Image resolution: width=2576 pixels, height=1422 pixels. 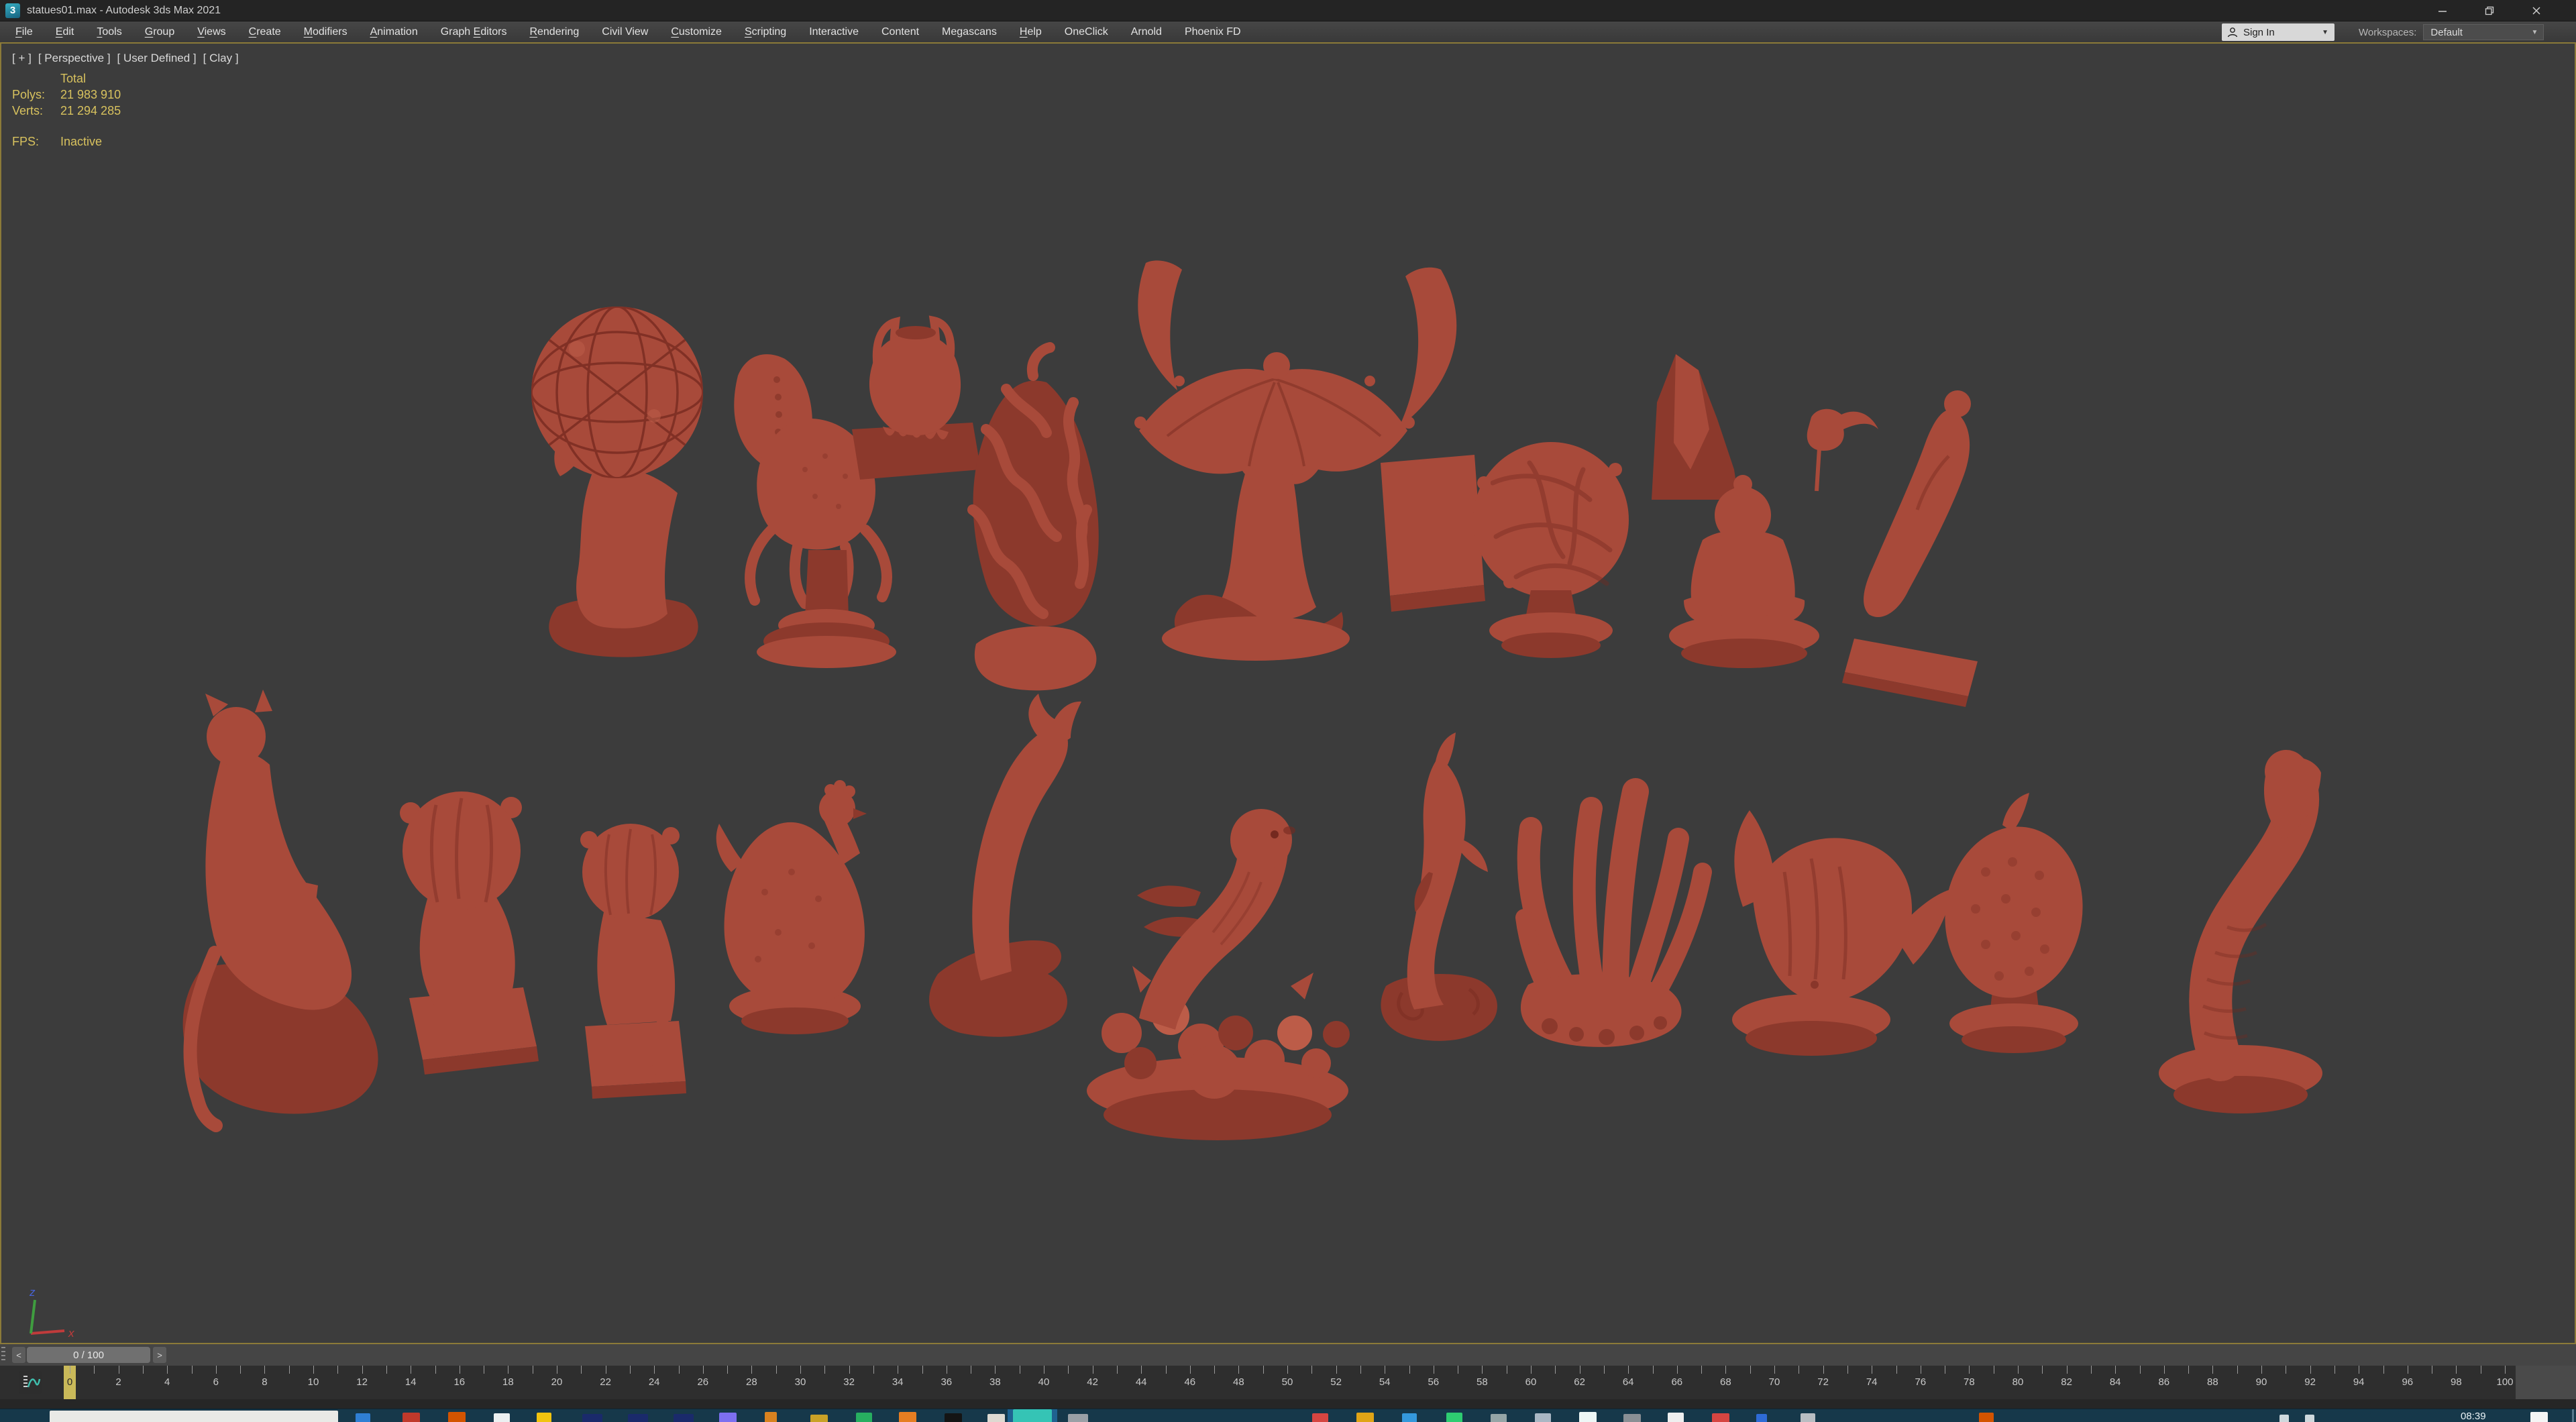 I want to click on close-button, so click(x=2536, y=11).